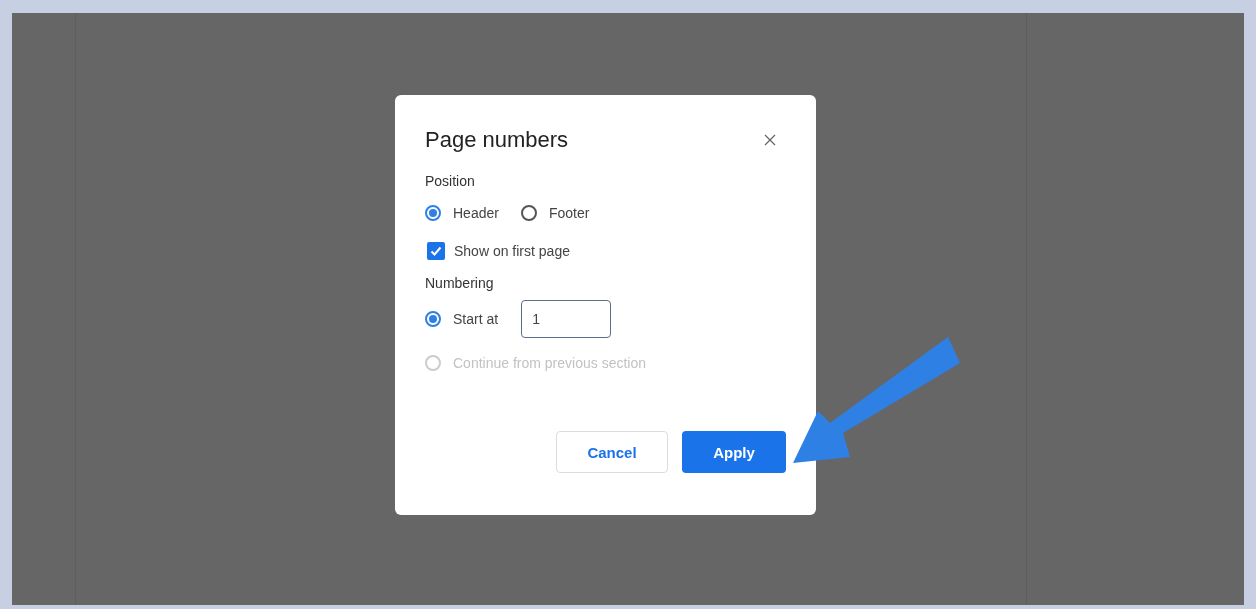 The height and width of the screenshot is (609, 1256). What do you see at coordinates (569, 213) in the screenshot?
I see `option-label: Footer` at bounding box center [569, 213].